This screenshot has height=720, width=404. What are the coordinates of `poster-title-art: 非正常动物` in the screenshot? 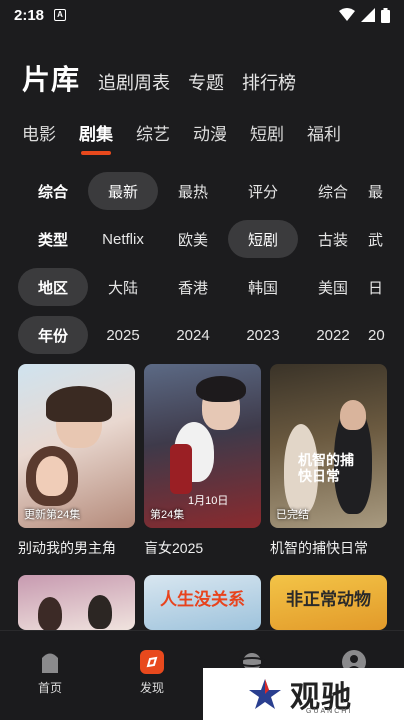 It's located at (328, 599).